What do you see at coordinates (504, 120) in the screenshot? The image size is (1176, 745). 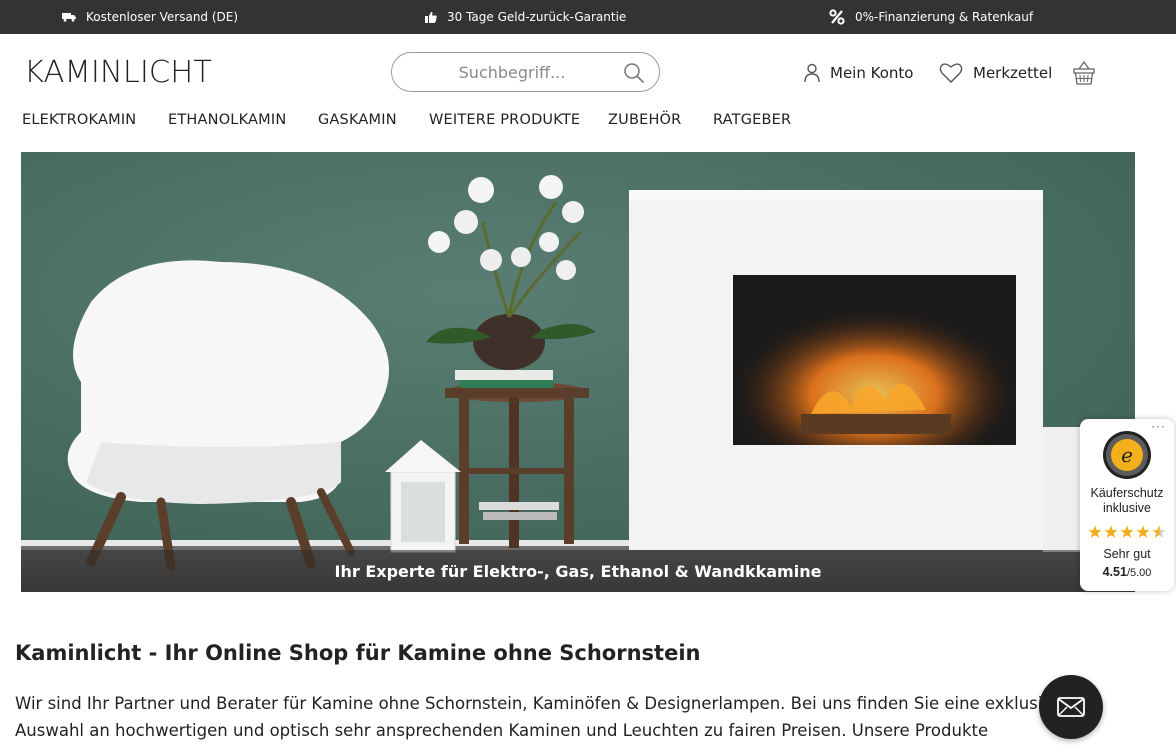 I see `nav-item-weitere-produkte: WEITERE PRODUKTE` at bounding box center [504, 120].